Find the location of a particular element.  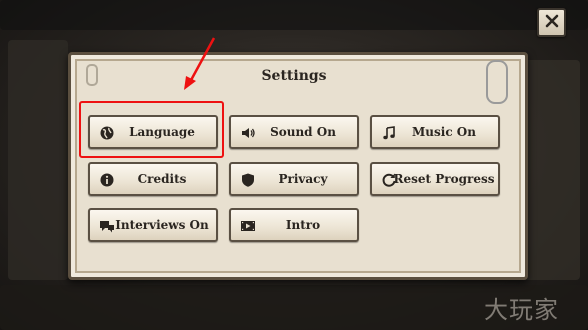

background-shelf-right is located at coordinates (550, 170).